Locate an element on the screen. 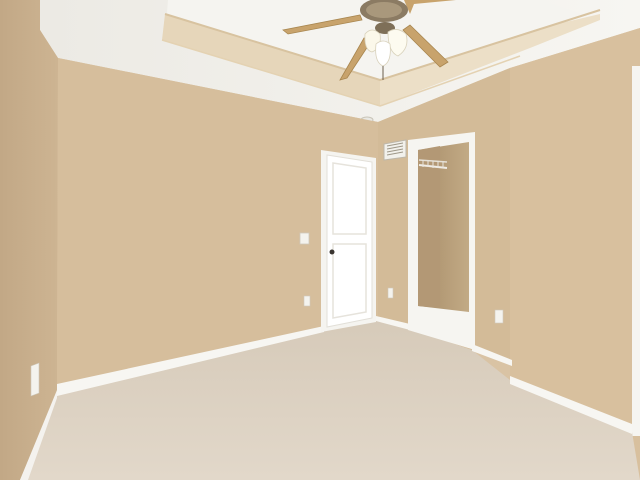 The height and width of the screenshot is (480, 640). air-vent is located at coordinates (395, 150).